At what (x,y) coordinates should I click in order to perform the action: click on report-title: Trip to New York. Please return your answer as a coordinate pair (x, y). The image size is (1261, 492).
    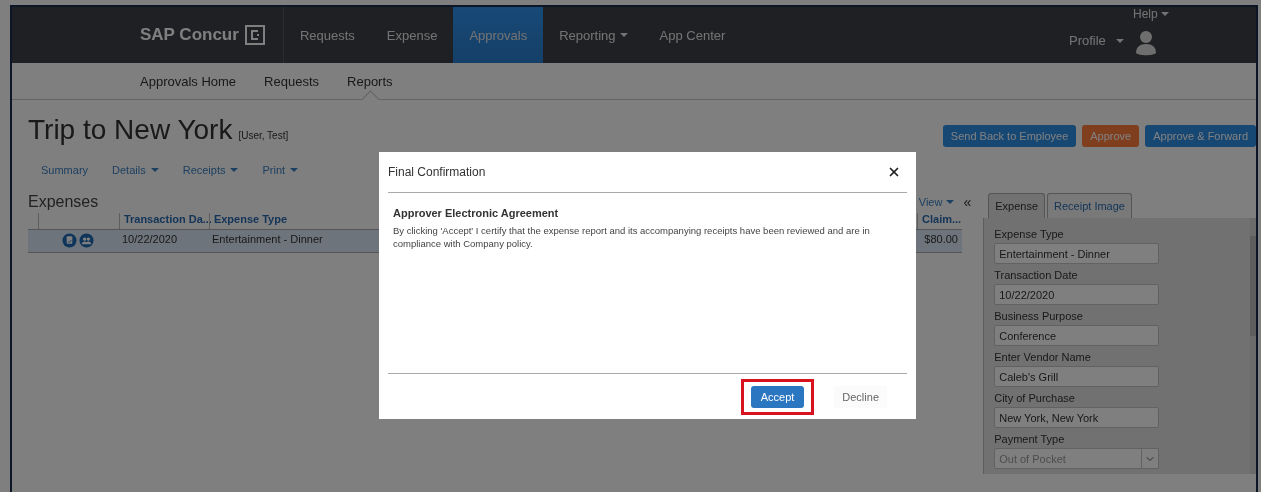
    Looking at the image, I should click on (130, 130).